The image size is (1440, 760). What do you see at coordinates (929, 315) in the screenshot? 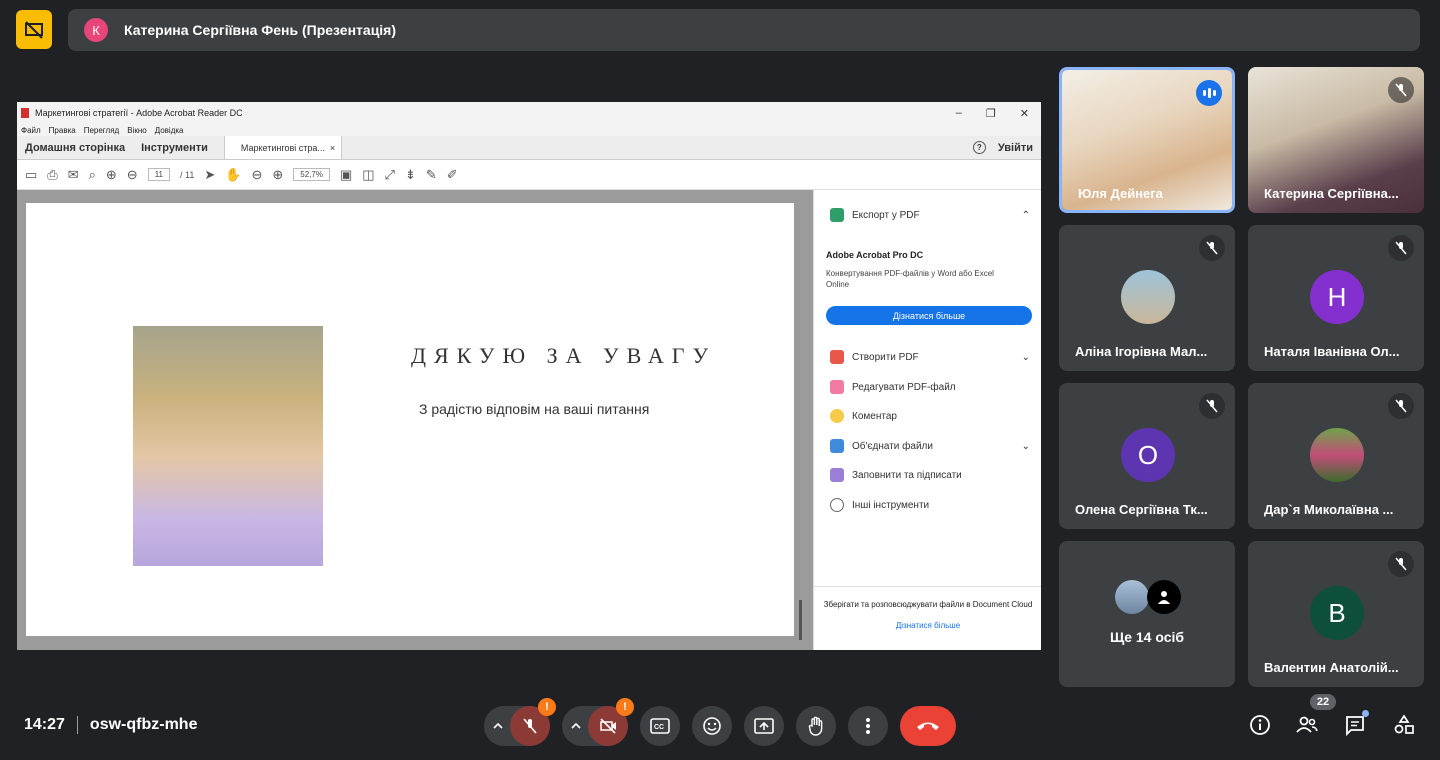
I see `learn-more-button: Дізнатися більше` at bounding box center [929, 315].